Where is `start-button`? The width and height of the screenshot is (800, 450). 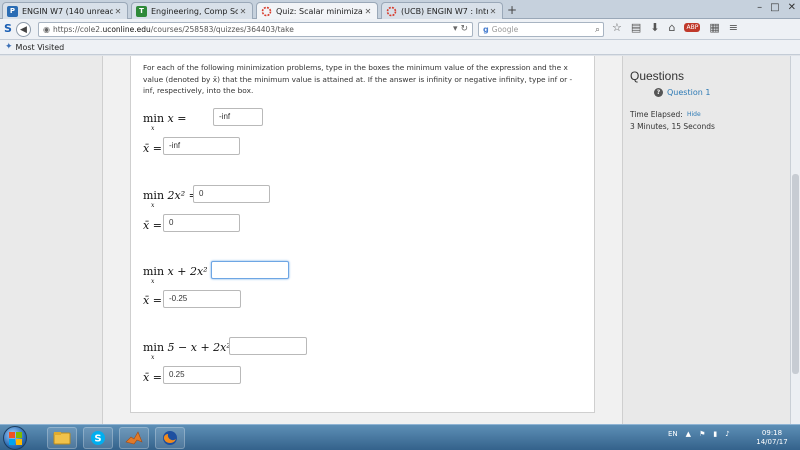 start-button is located at coordinates (15, 438).